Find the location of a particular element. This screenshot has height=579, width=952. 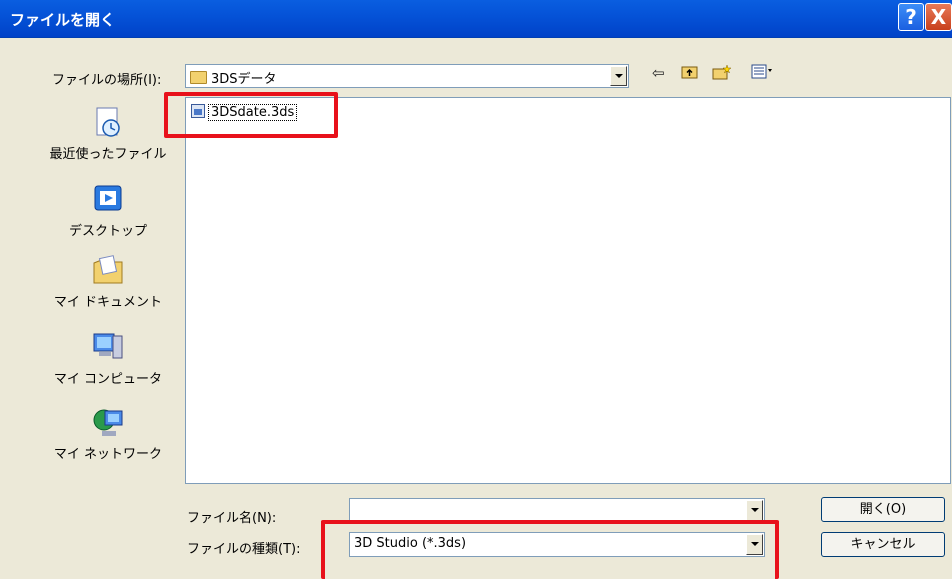

place-recent-label: 最近使ったファイル is located at coordinates (108, 154).